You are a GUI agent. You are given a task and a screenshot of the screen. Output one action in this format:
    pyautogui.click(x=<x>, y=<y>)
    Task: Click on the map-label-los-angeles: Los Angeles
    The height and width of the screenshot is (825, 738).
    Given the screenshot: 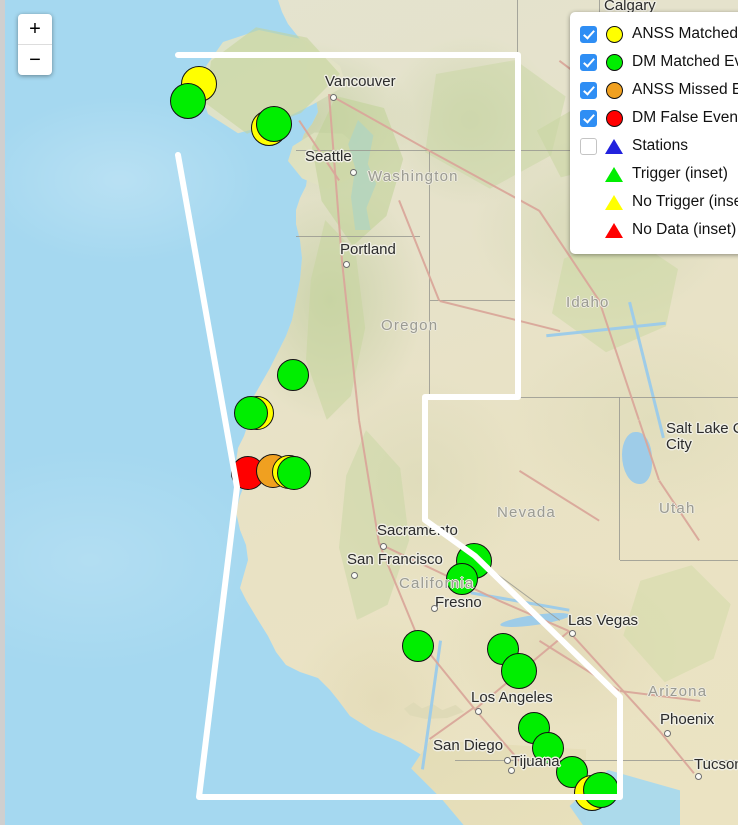 What is the action you would take?
    pyautogui.click(x=512, y=697)
    